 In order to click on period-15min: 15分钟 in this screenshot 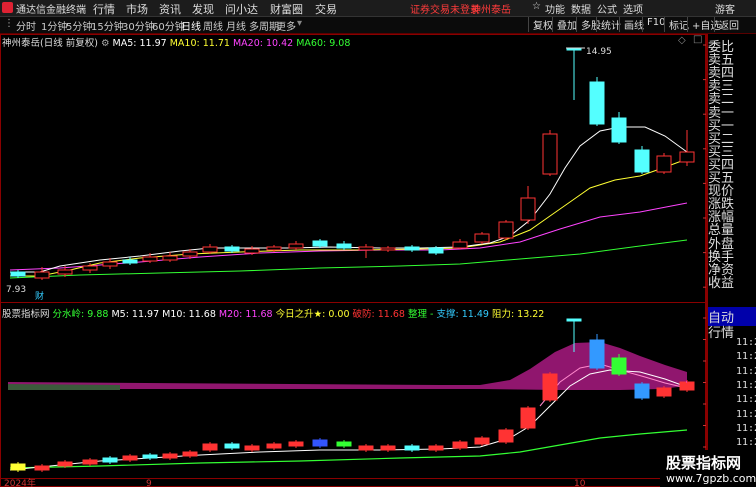, I will do `click(107, 25)`.